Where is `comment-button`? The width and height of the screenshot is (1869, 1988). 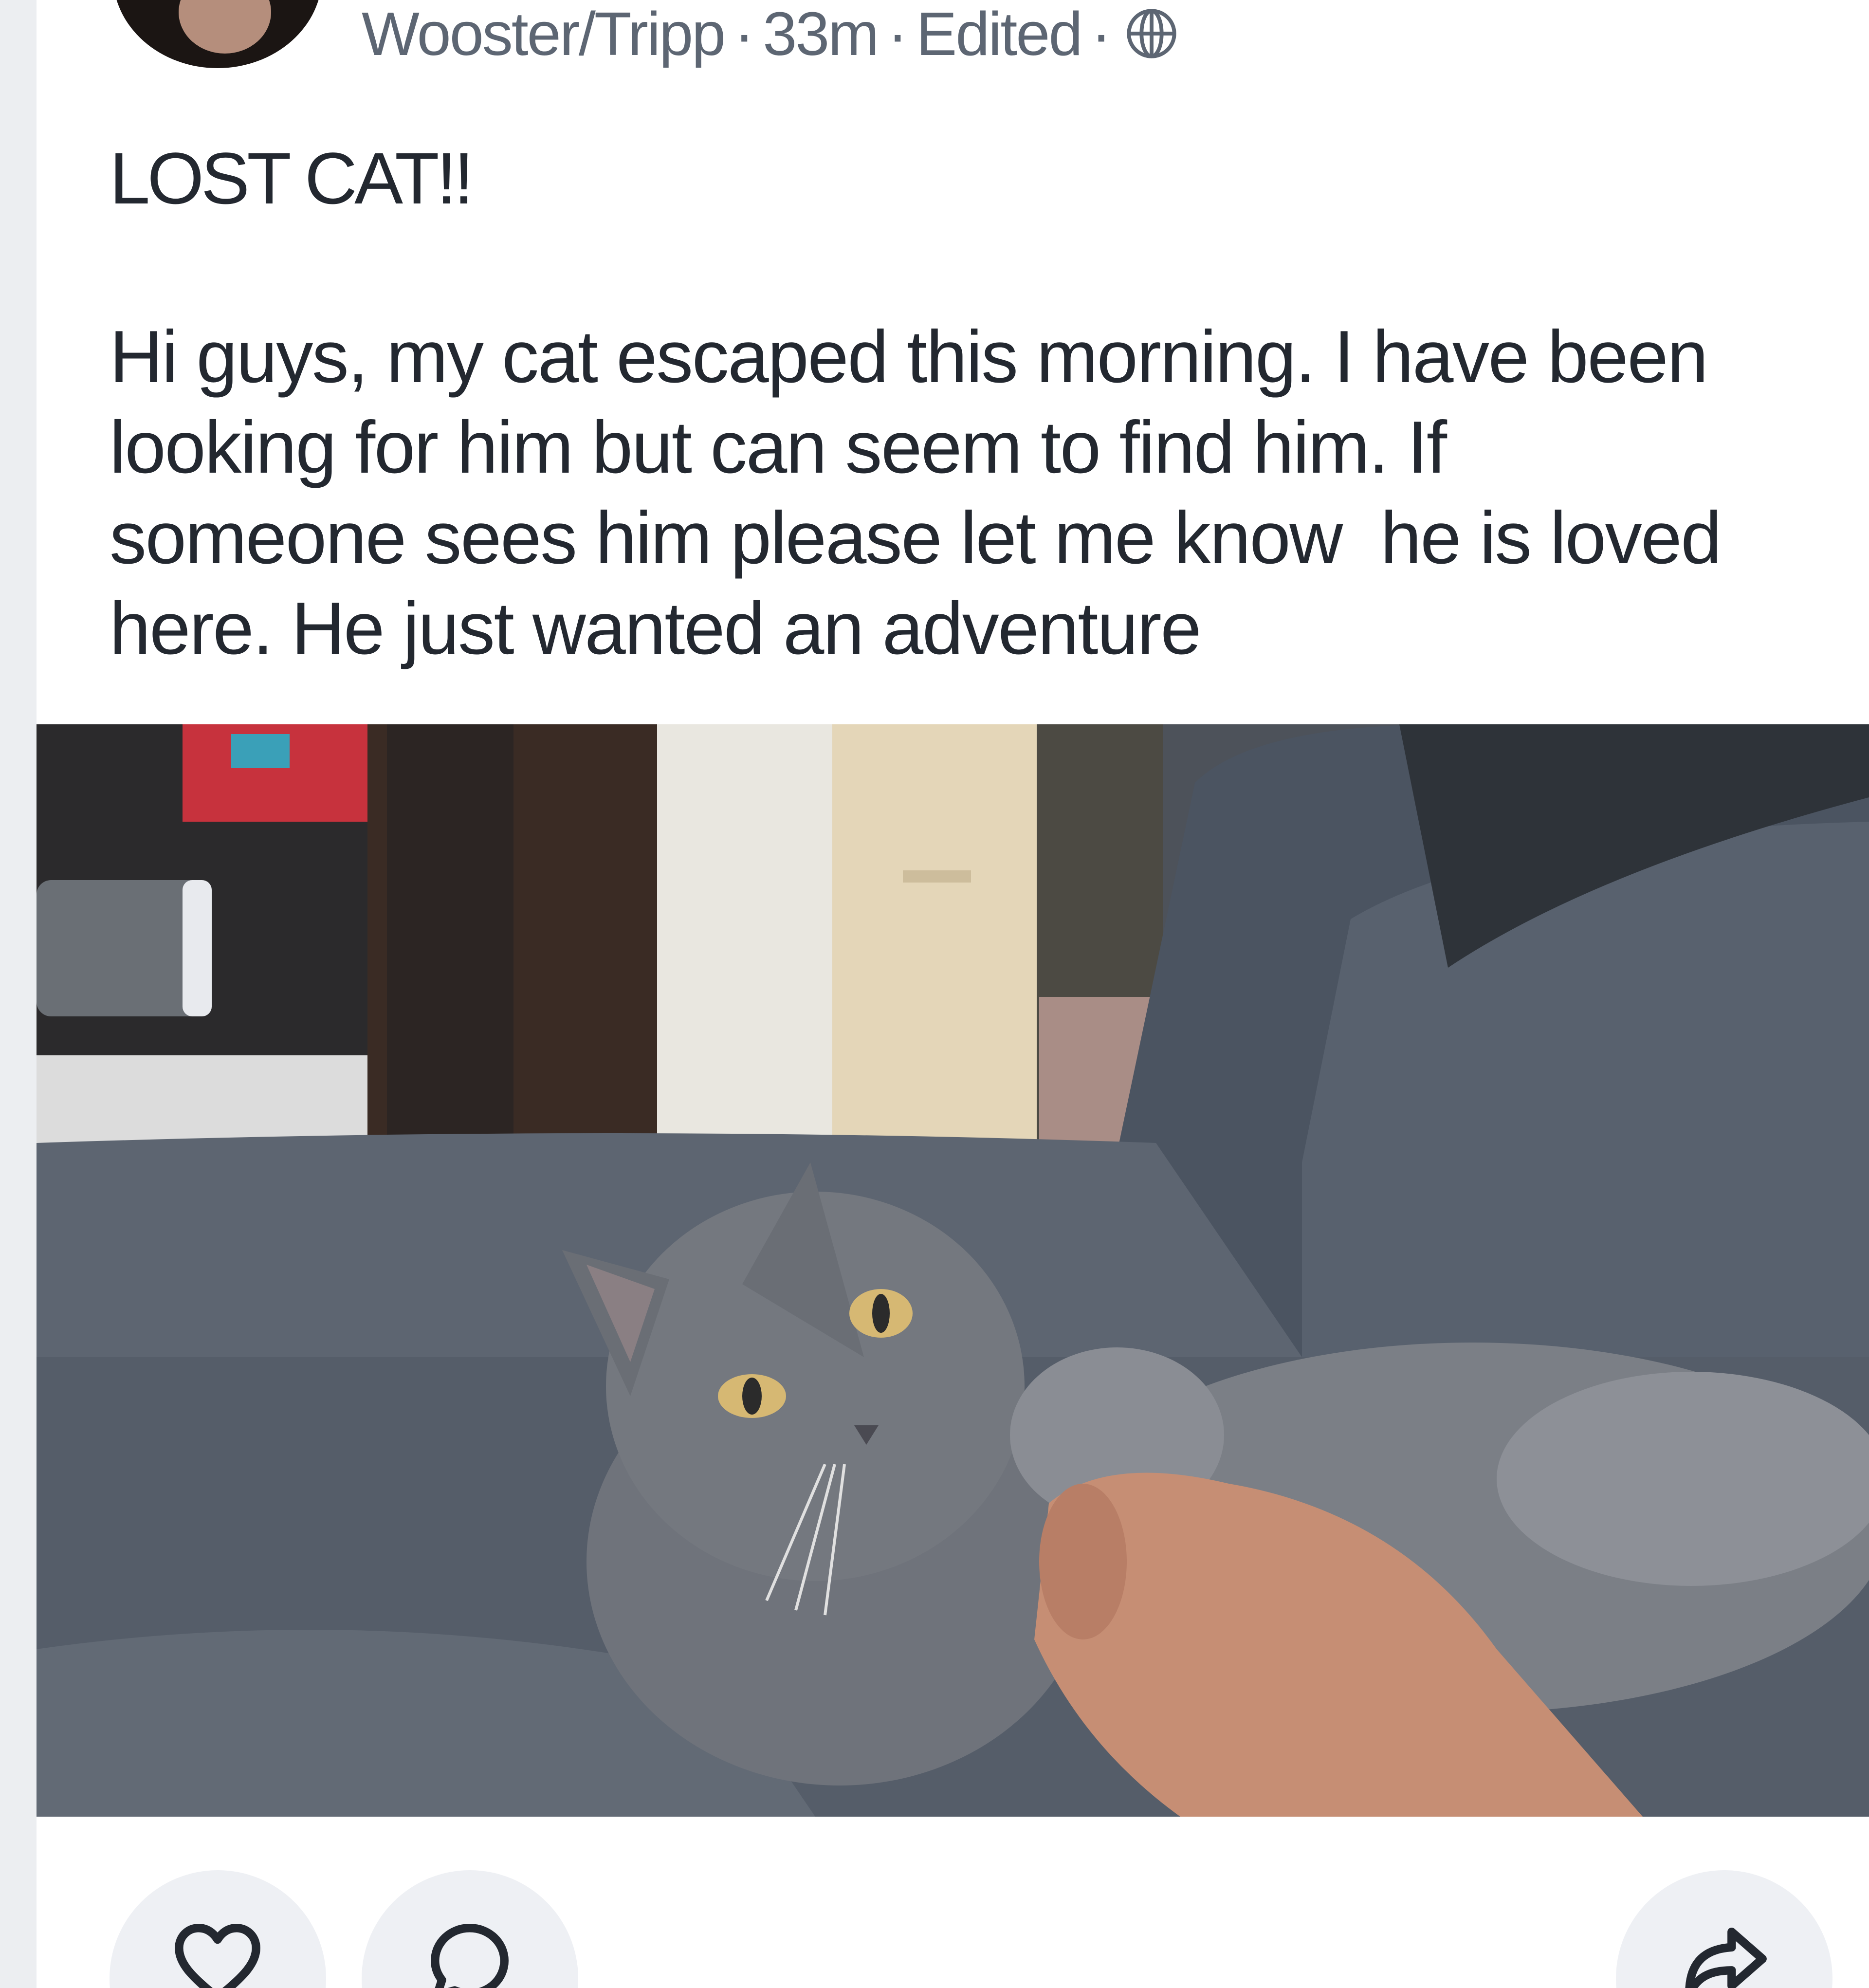 comment-button is located at coordinates (470, 1929).